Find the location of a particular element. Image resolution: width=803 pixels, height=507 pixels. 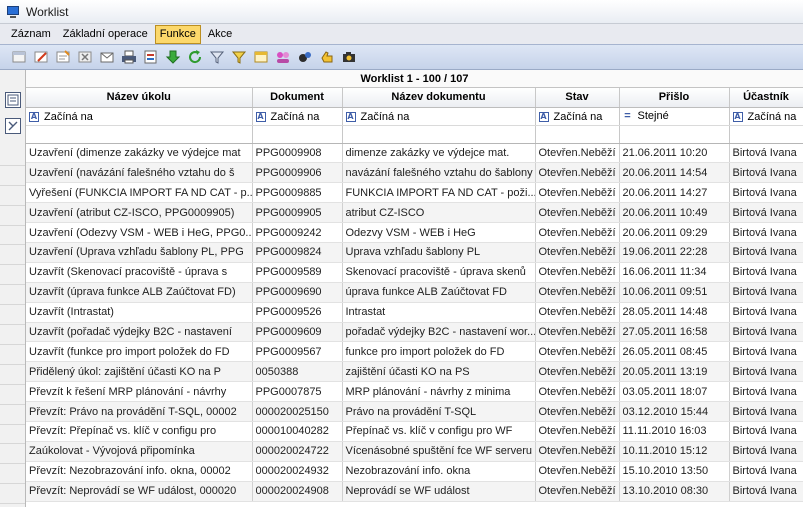

cell-dokument: PPG0009906 is located at coordinates (297, 173).